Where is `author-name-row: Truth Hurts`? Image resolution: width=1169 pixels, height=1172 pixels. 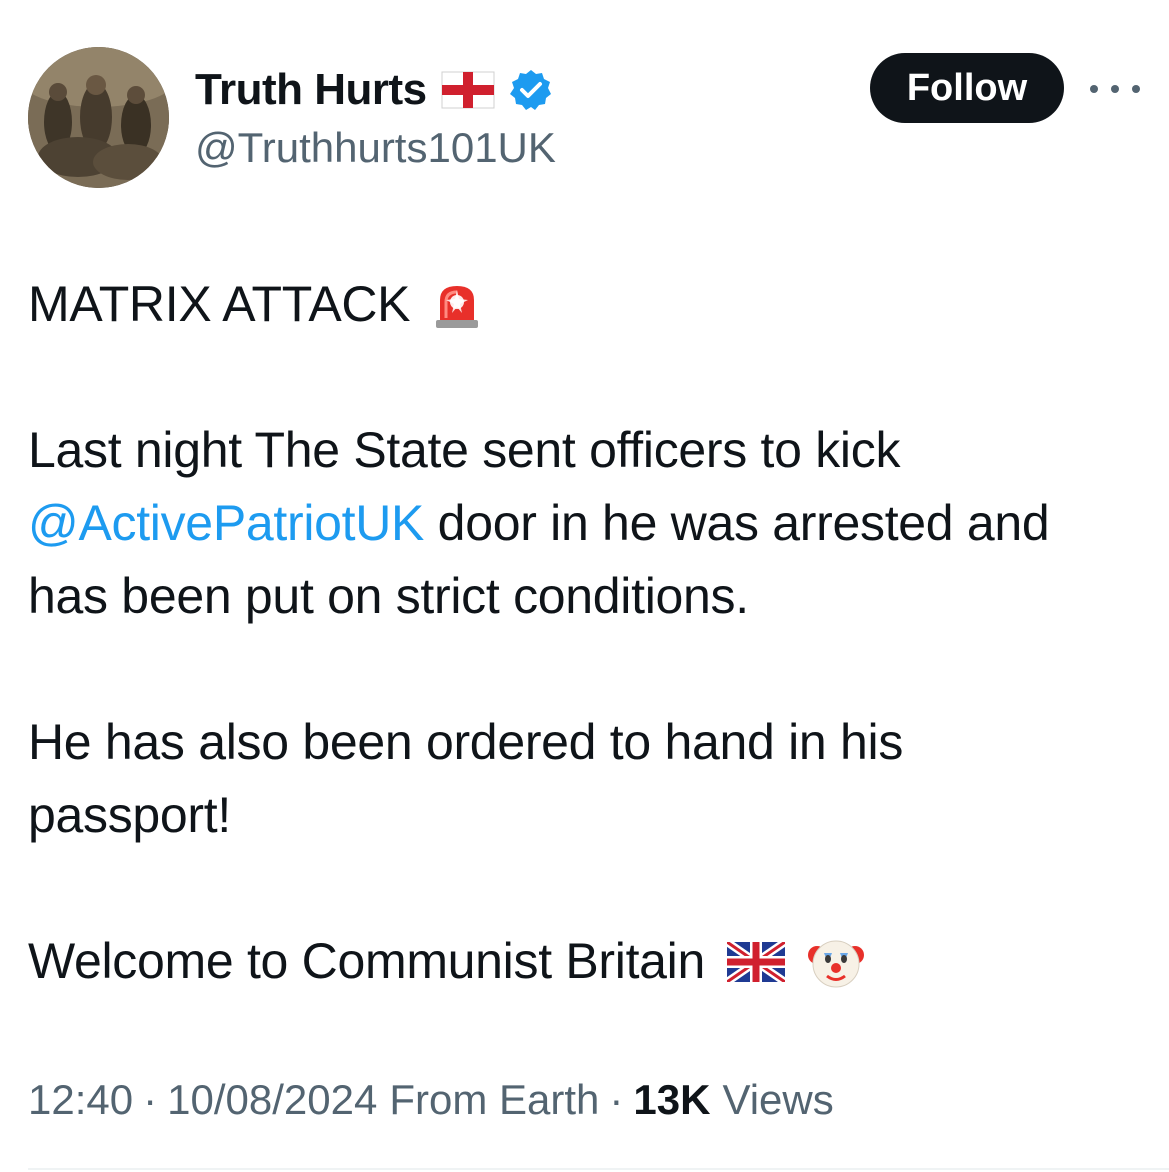 author-name-row: Truth Hurts is located at coordinates (374, 90).